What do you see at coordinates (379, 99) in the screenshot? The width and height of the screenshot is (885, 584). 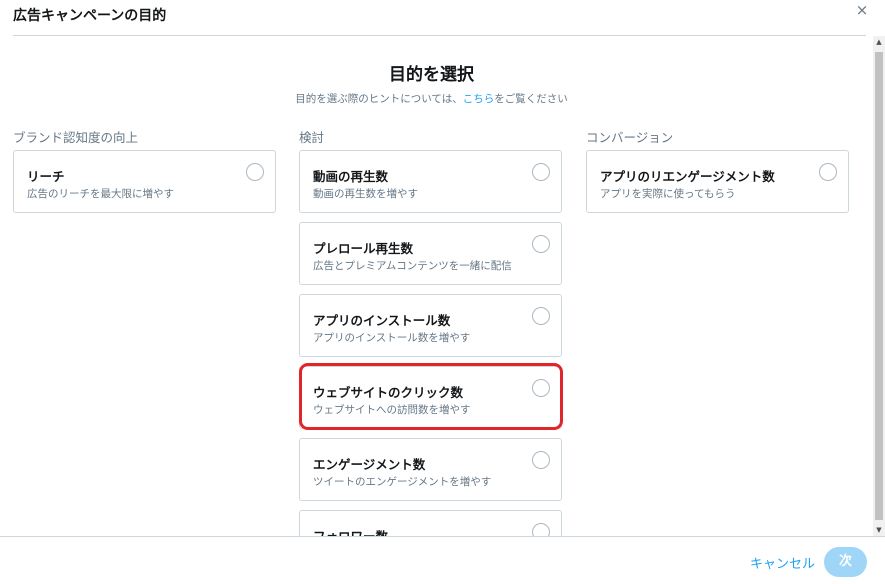 I see `hint-text-before: 目的を選ぶ際のヒントについては、` at bounding box center [379, 99].